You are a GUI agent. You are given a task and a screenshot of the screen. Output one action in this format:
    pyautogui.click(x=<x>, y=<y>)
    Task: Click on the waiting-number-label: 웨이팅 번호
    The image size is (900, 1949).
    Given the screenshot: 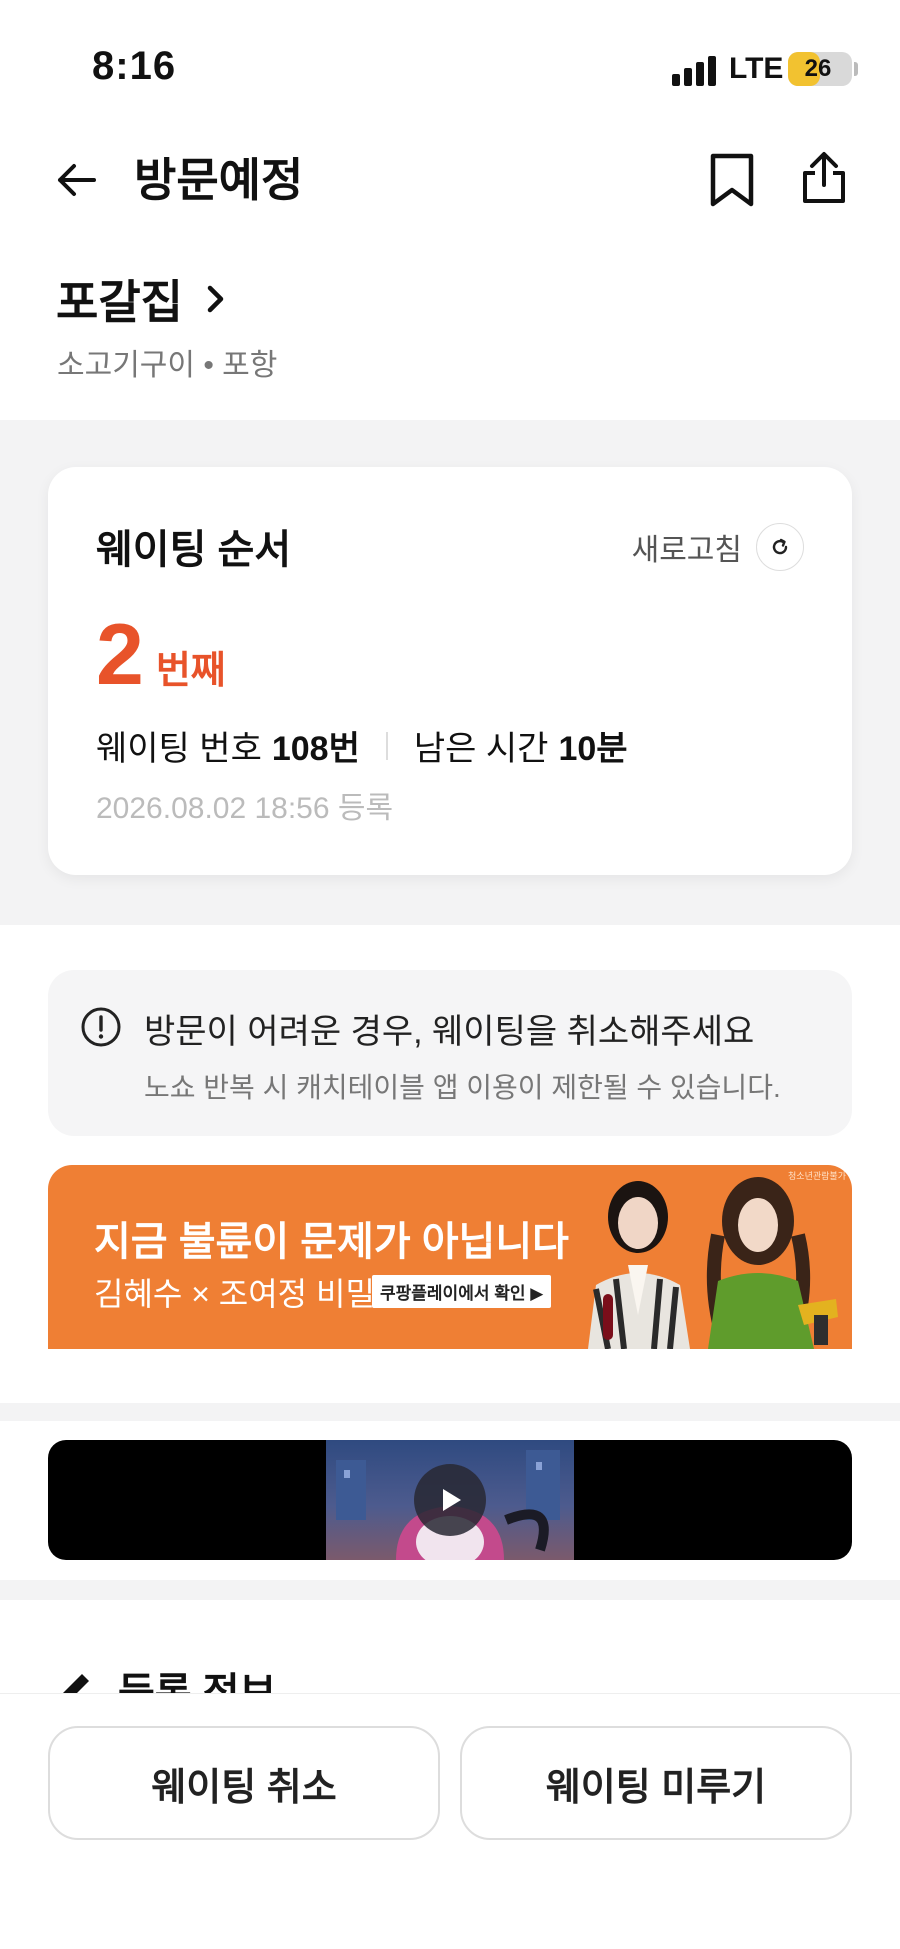 What is the action you would take?
    pyautogui.click(x=179, y=749)
    